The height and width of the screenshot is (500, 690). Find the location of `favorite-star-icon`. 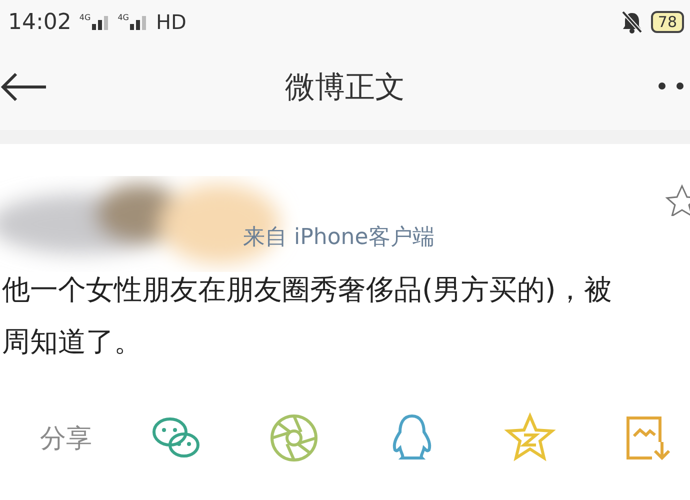

favorite-star-icon is located at coordinates (677, 200).